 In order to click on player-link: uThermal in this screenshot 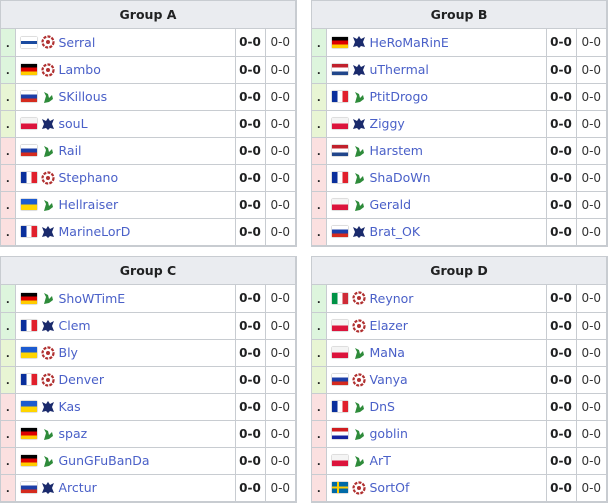, I will do `click(399, 69)`.